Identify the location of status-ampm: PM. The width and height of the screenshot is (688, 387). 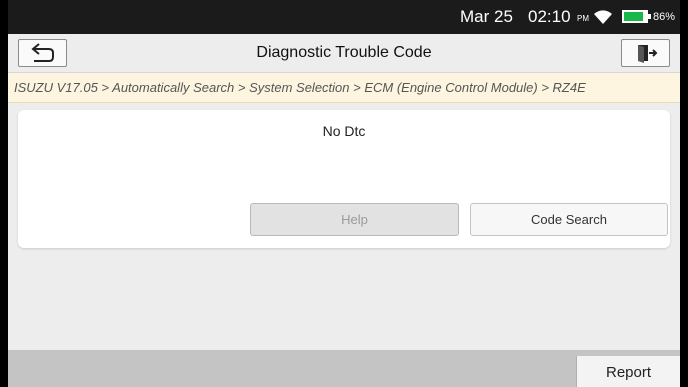
(583, 18).